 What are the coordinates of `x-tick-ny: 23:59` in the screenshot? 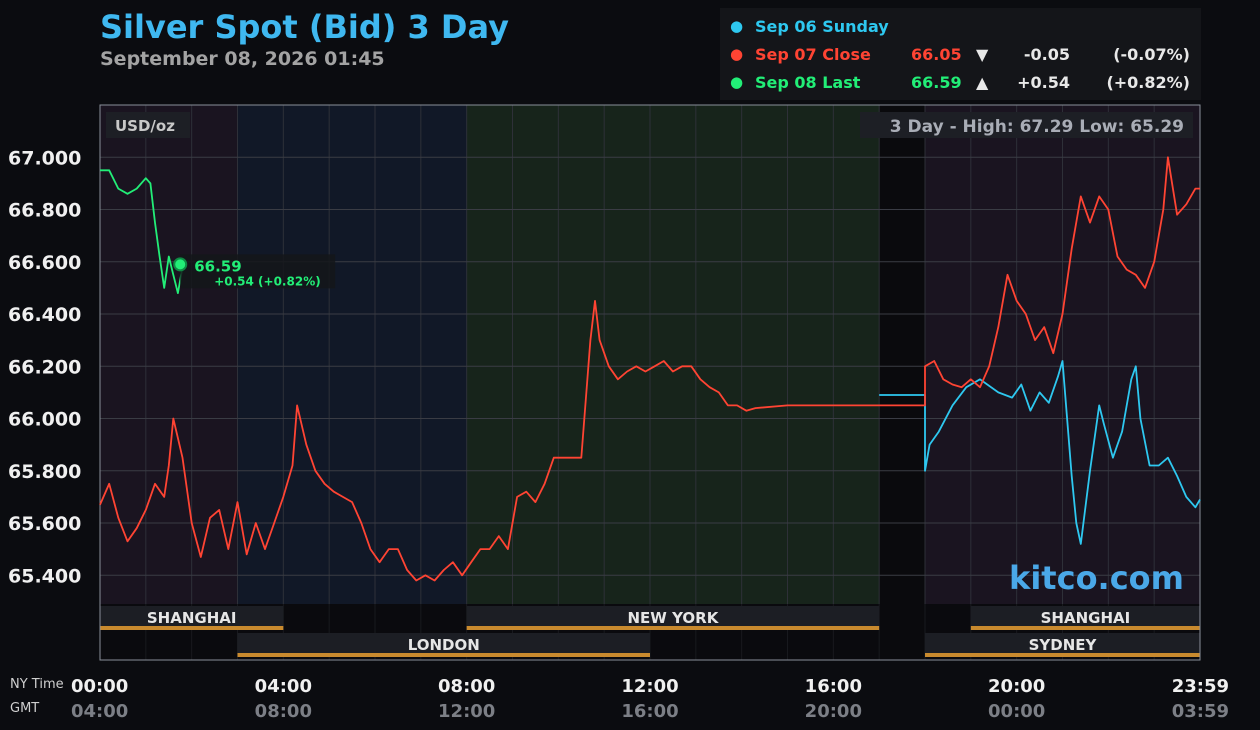 It's located at (1200, 686).